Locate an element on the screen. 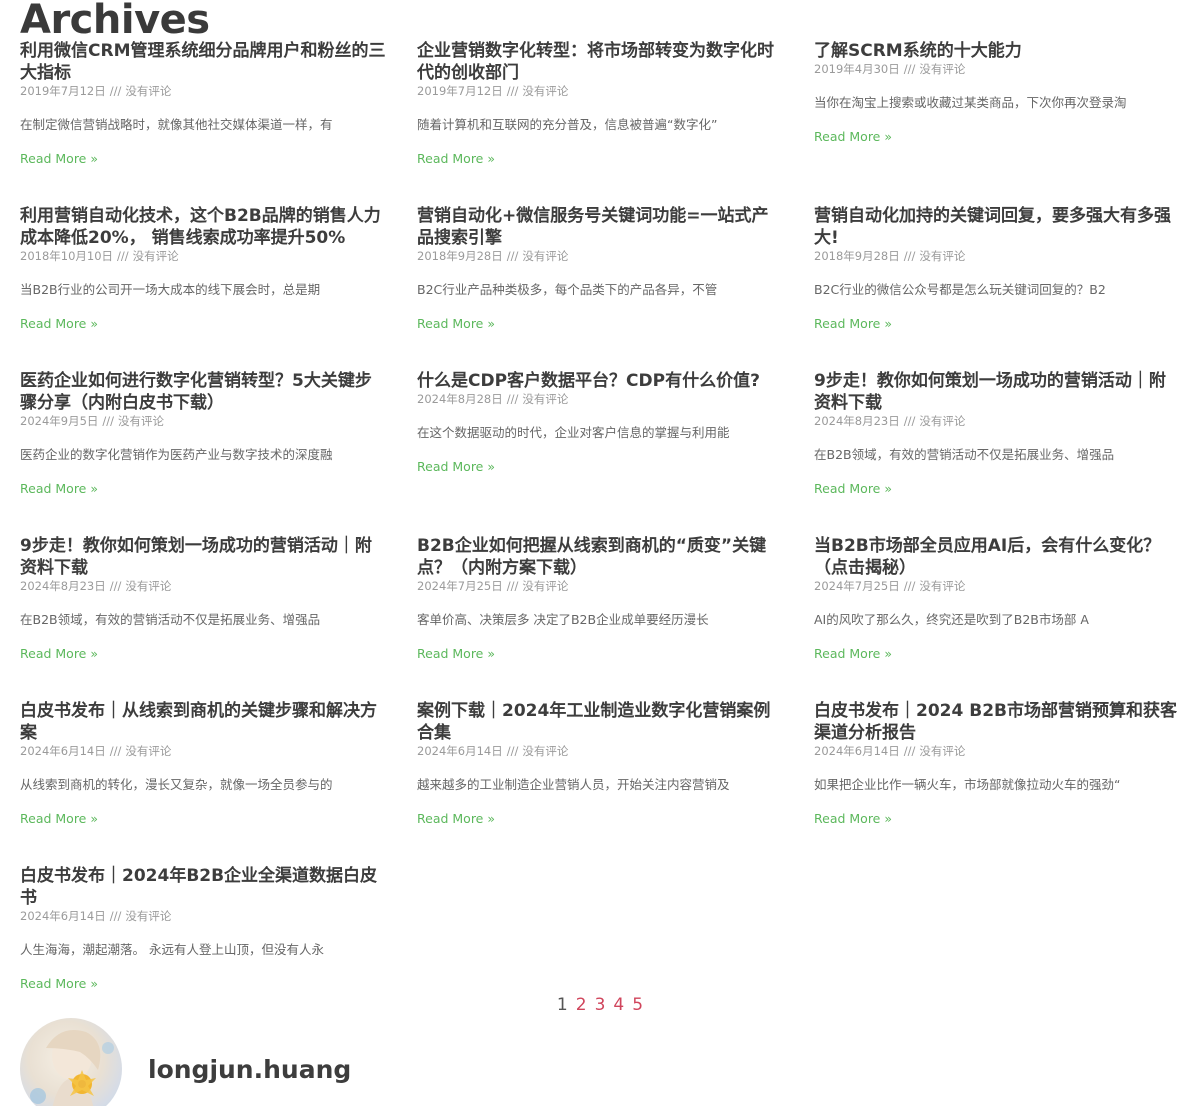 This screenshot has height=1106, width=1200. post-excerpt: 如果把企业比作一辆火车，市场部就像拉动火车的强劲“ is located at coordinates (967, 784).